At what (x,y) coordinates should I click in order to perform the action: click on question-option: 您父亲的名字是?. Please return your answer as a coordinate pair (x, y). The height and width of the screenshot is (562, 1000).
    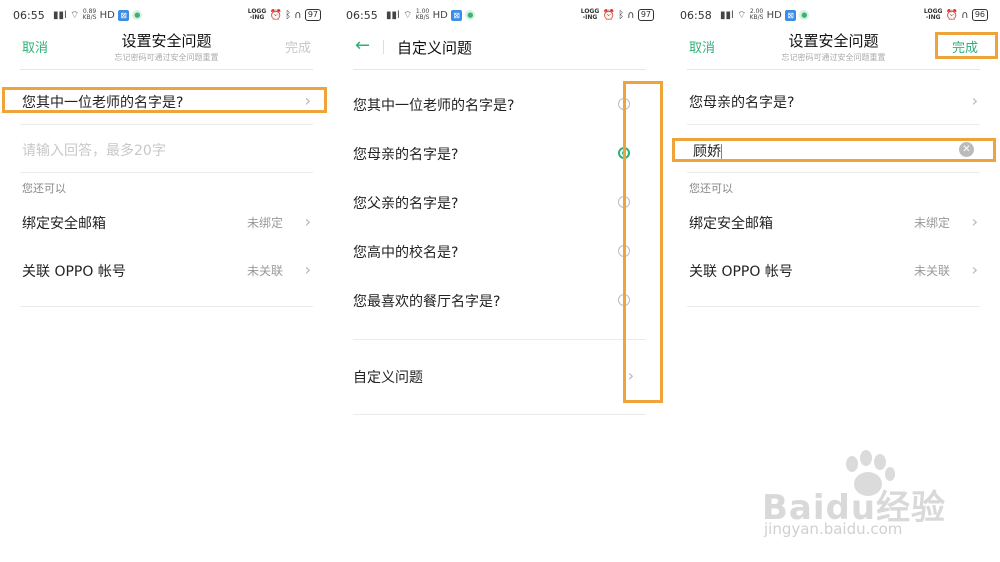
    Looking at the image, I should click on (499, 203).